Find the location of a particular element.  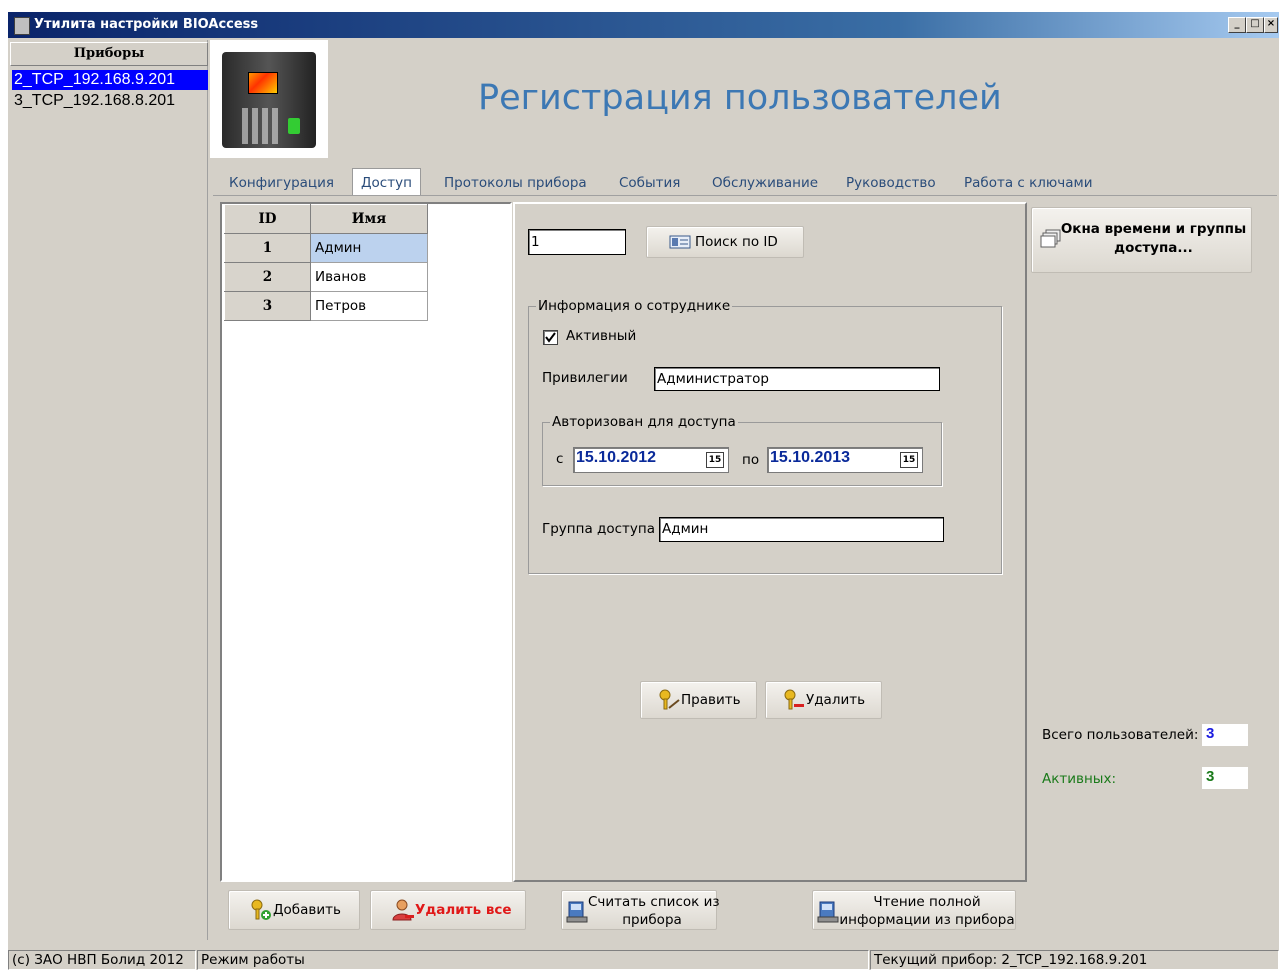

device-item-3: 3_TCP_192.168.8.201 is located at coordinates (110, 101).